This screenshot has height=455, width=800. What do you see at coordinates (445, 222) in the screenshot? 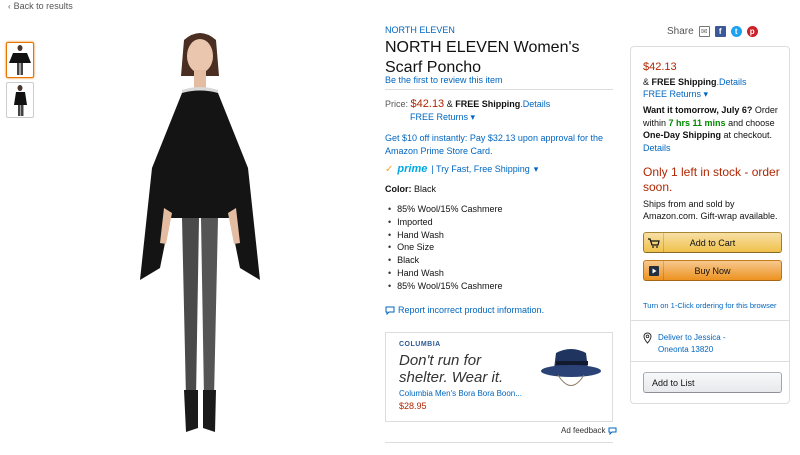
I see `feature-item: Imported` at bounding box center [445, 222].